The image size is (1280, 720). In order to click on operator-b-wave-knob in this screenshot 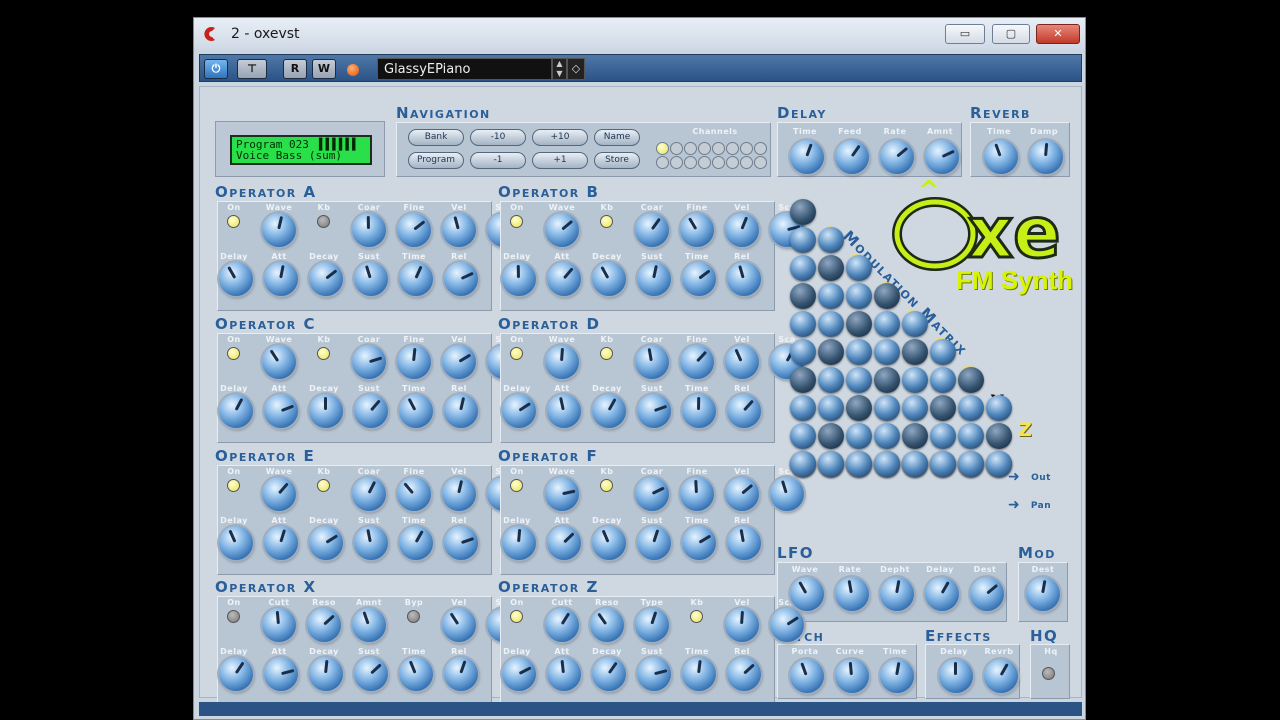, I will do `click(562, 230)`.